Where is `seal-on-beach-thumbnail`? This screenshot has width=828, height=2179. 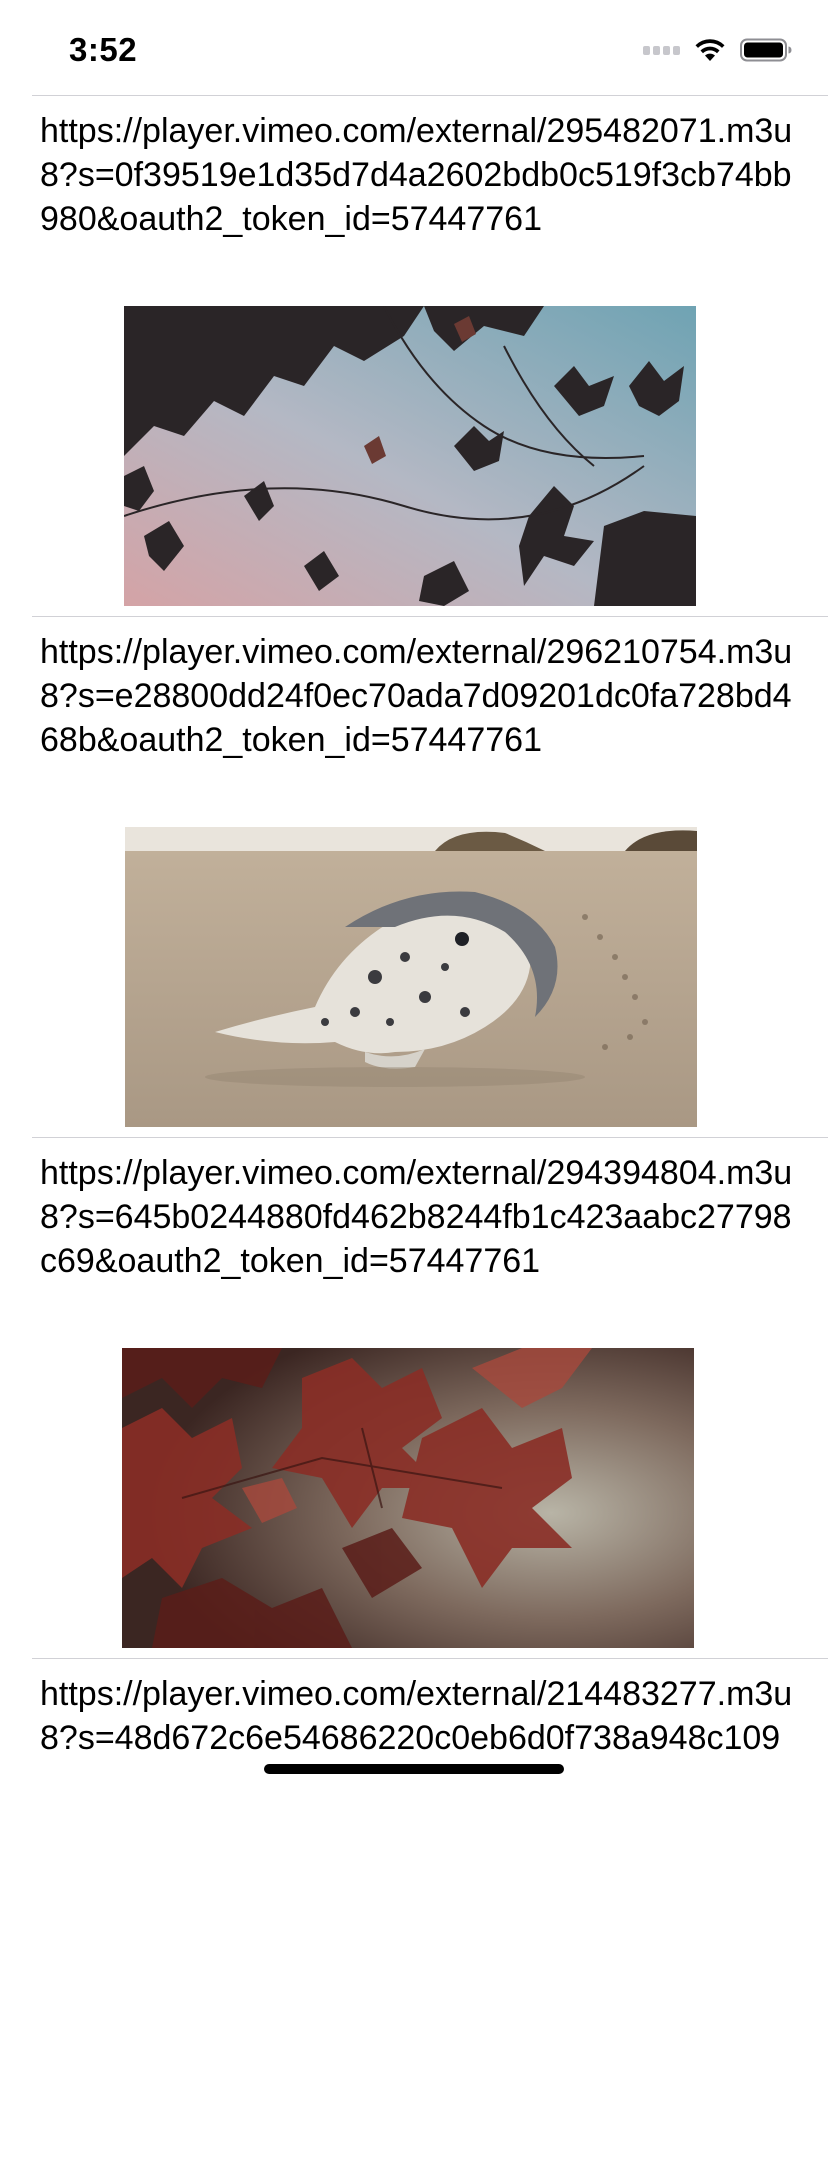
seal-on-beach-thumbnail is located at coordinates (411, 977).